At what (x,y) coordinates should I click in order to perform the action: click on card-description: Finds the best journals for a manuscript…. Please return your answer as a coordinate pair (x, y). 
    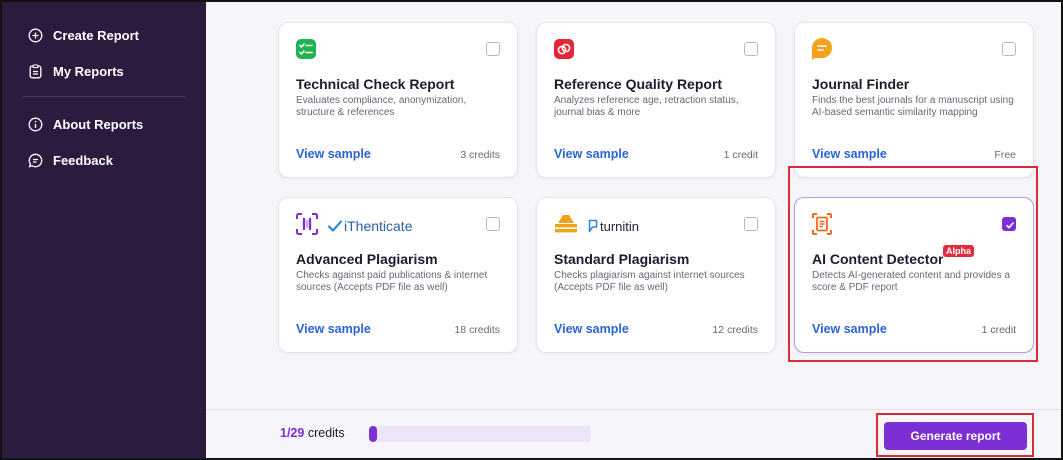
    Looking at the image, I should click on (913, 106).